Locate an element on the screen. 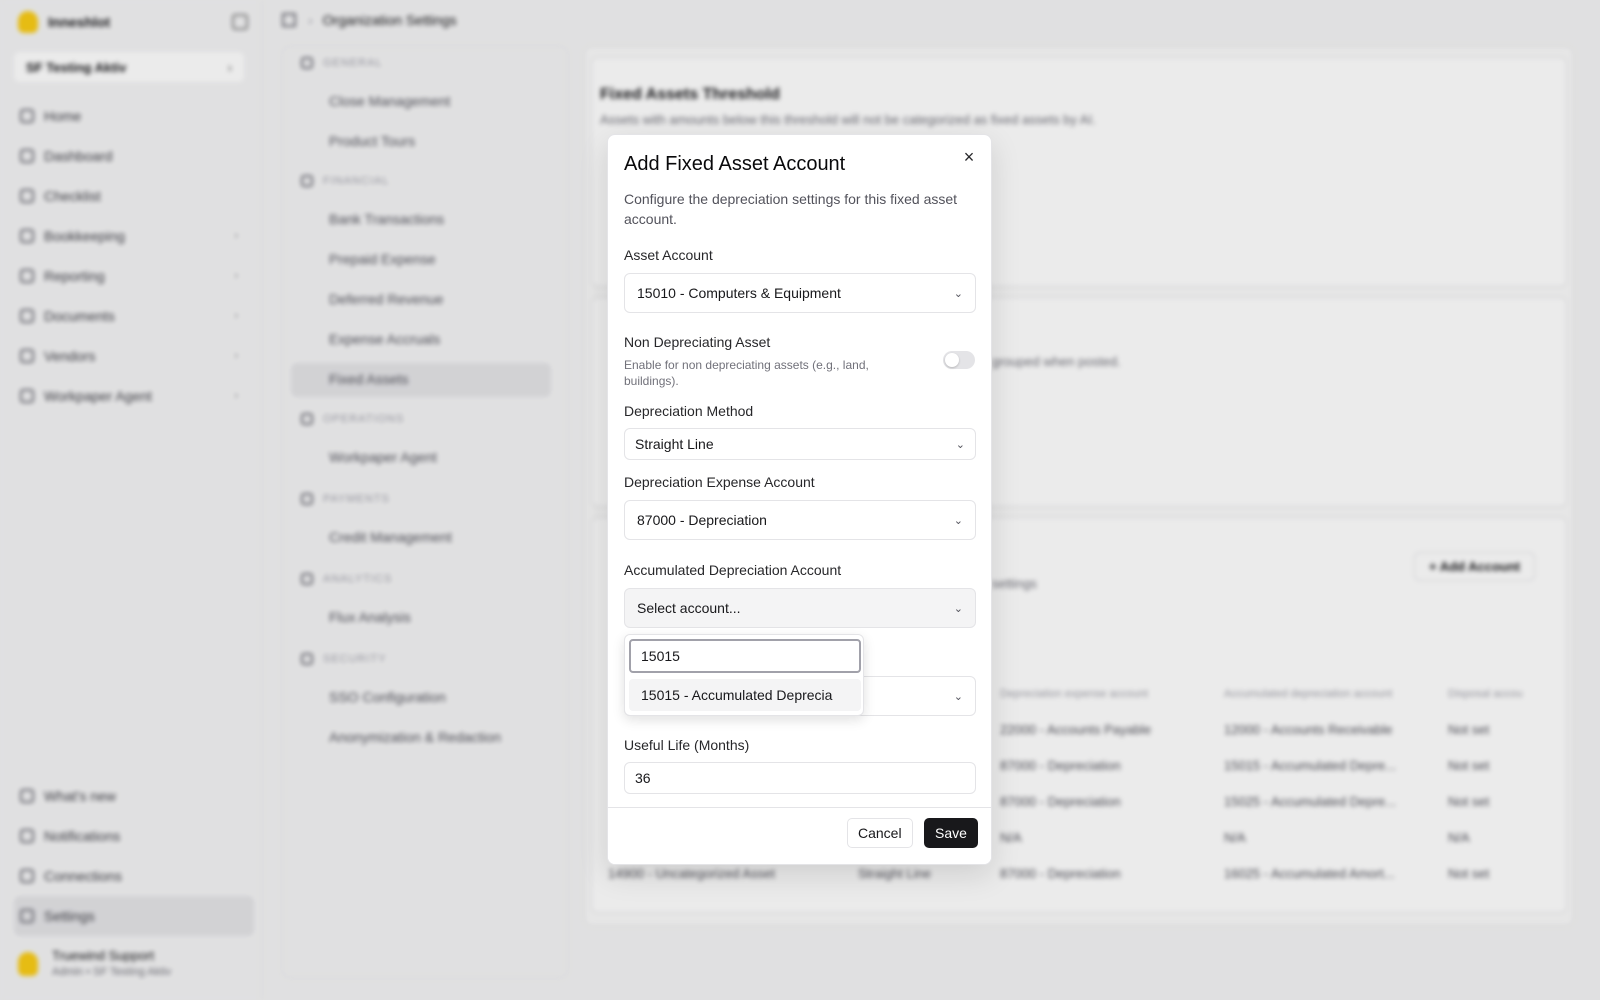 The image size is (1600, 1000). depreciation-expense-select: 87000 - Depreciation ⌄ is located at coordinates (800, 520).